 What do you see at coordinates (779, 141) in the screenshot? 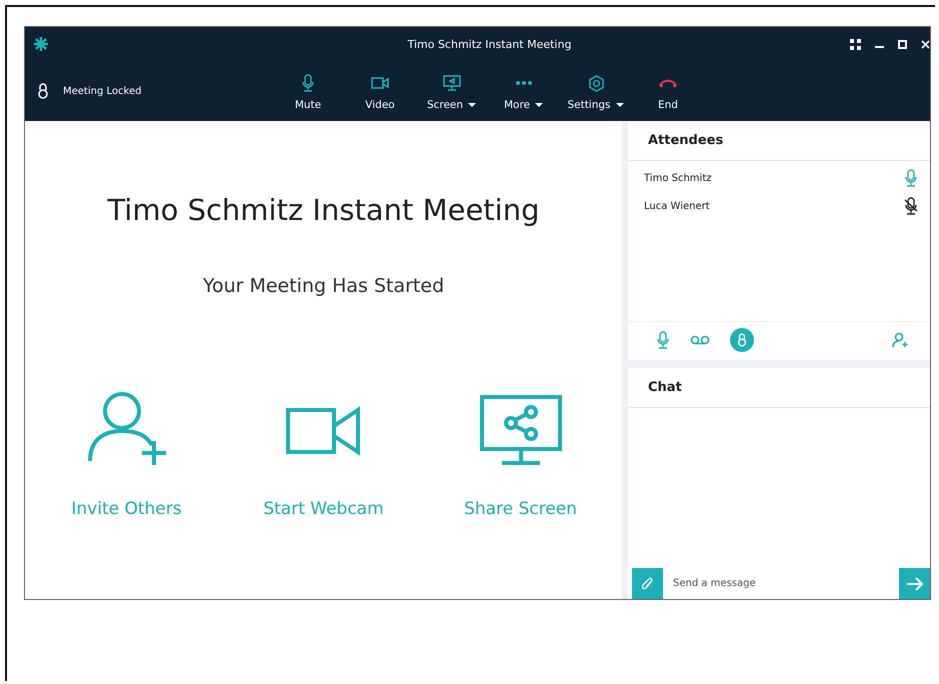
I see `attendees-heading: Attendees` at bounding box center [779, 141].